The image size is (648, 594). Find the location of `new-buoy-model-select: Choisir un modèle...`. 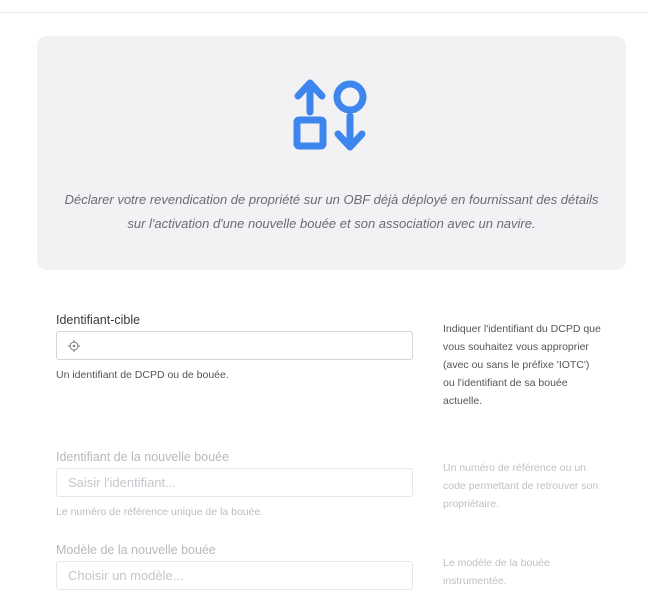

new-buoy-model-select: Choisir un modèle... is located at coordinates (234, 575).